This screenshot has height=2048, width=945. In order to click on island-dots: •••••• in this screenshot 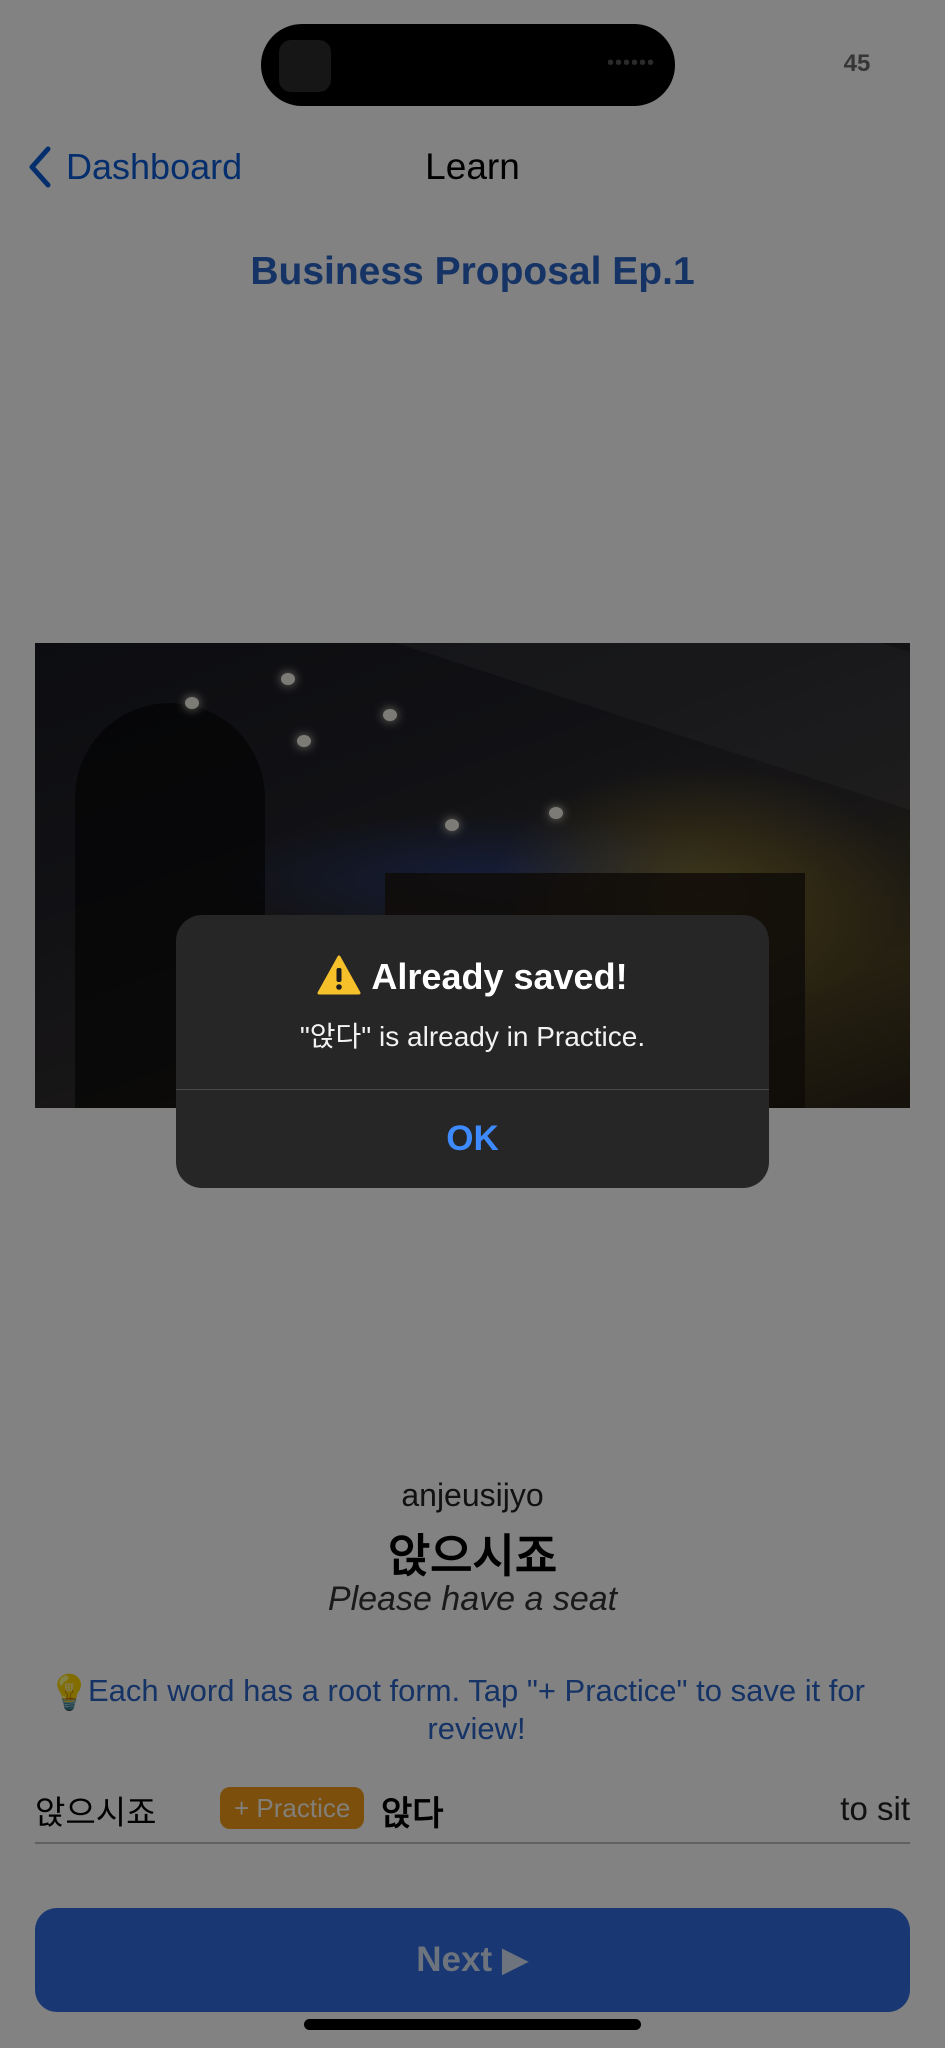, I will do `click(630, 63)`.